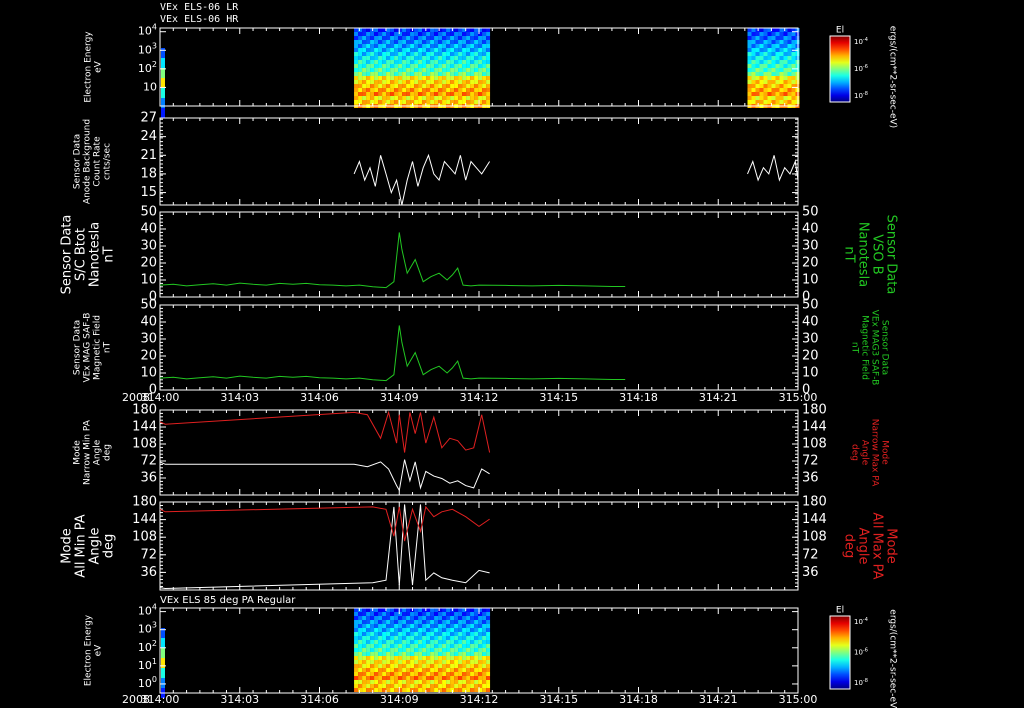 The height and width of the screenshot is (708, 1024). What do you see at coordinates (148, 229) in the screenshot?
I see `sc_btot-ytick-label: 40` at bounding box center [148, 229].